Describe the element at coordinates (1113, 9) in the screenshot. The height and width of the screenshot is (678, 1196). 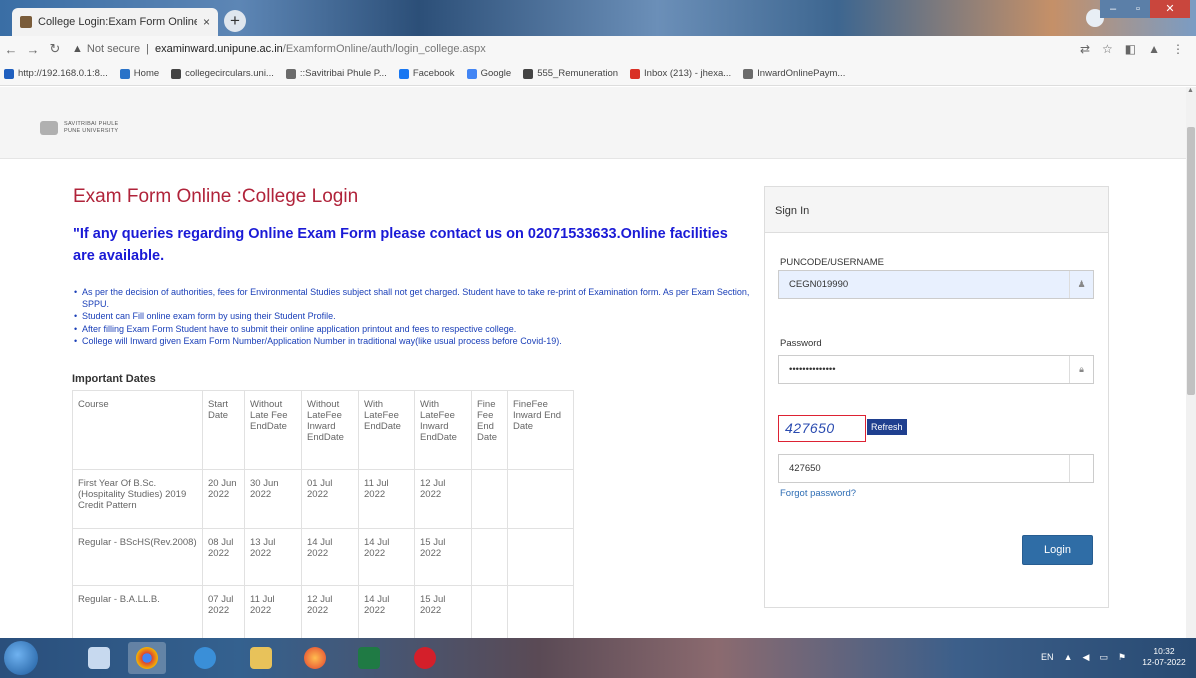
I see `minimize-button: –` at that location.